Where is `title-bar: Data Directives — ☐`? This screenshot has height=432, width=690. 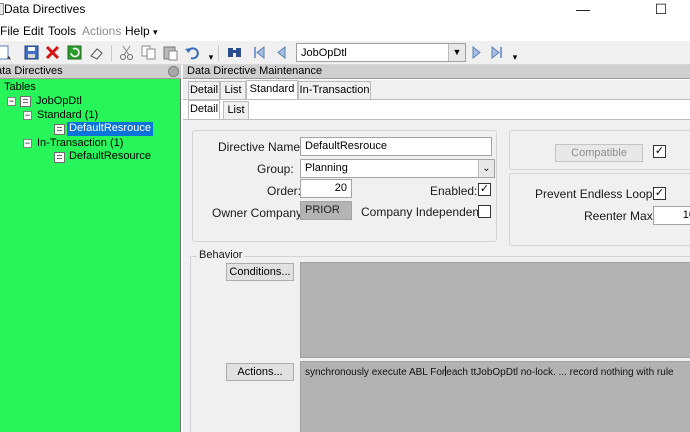
title-bar: Data Directives — ☐ is located at coordinates (345, 10).